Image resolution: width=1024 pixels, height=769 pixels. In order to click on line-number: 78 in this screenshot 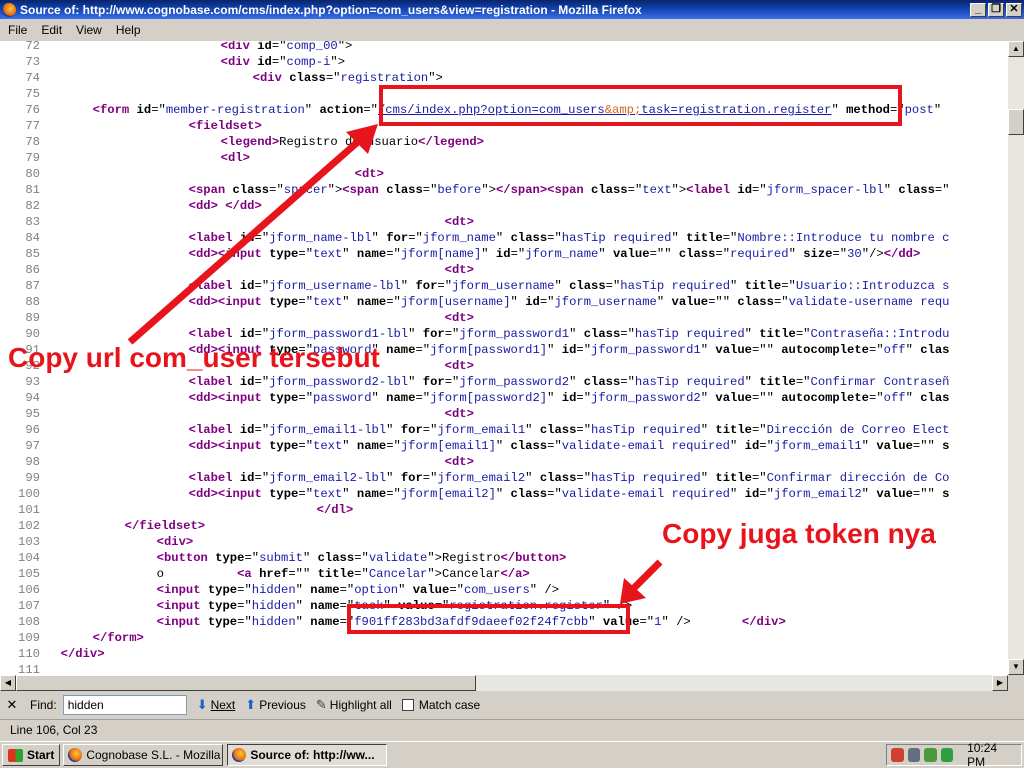, I will do `click(32, 142)`.